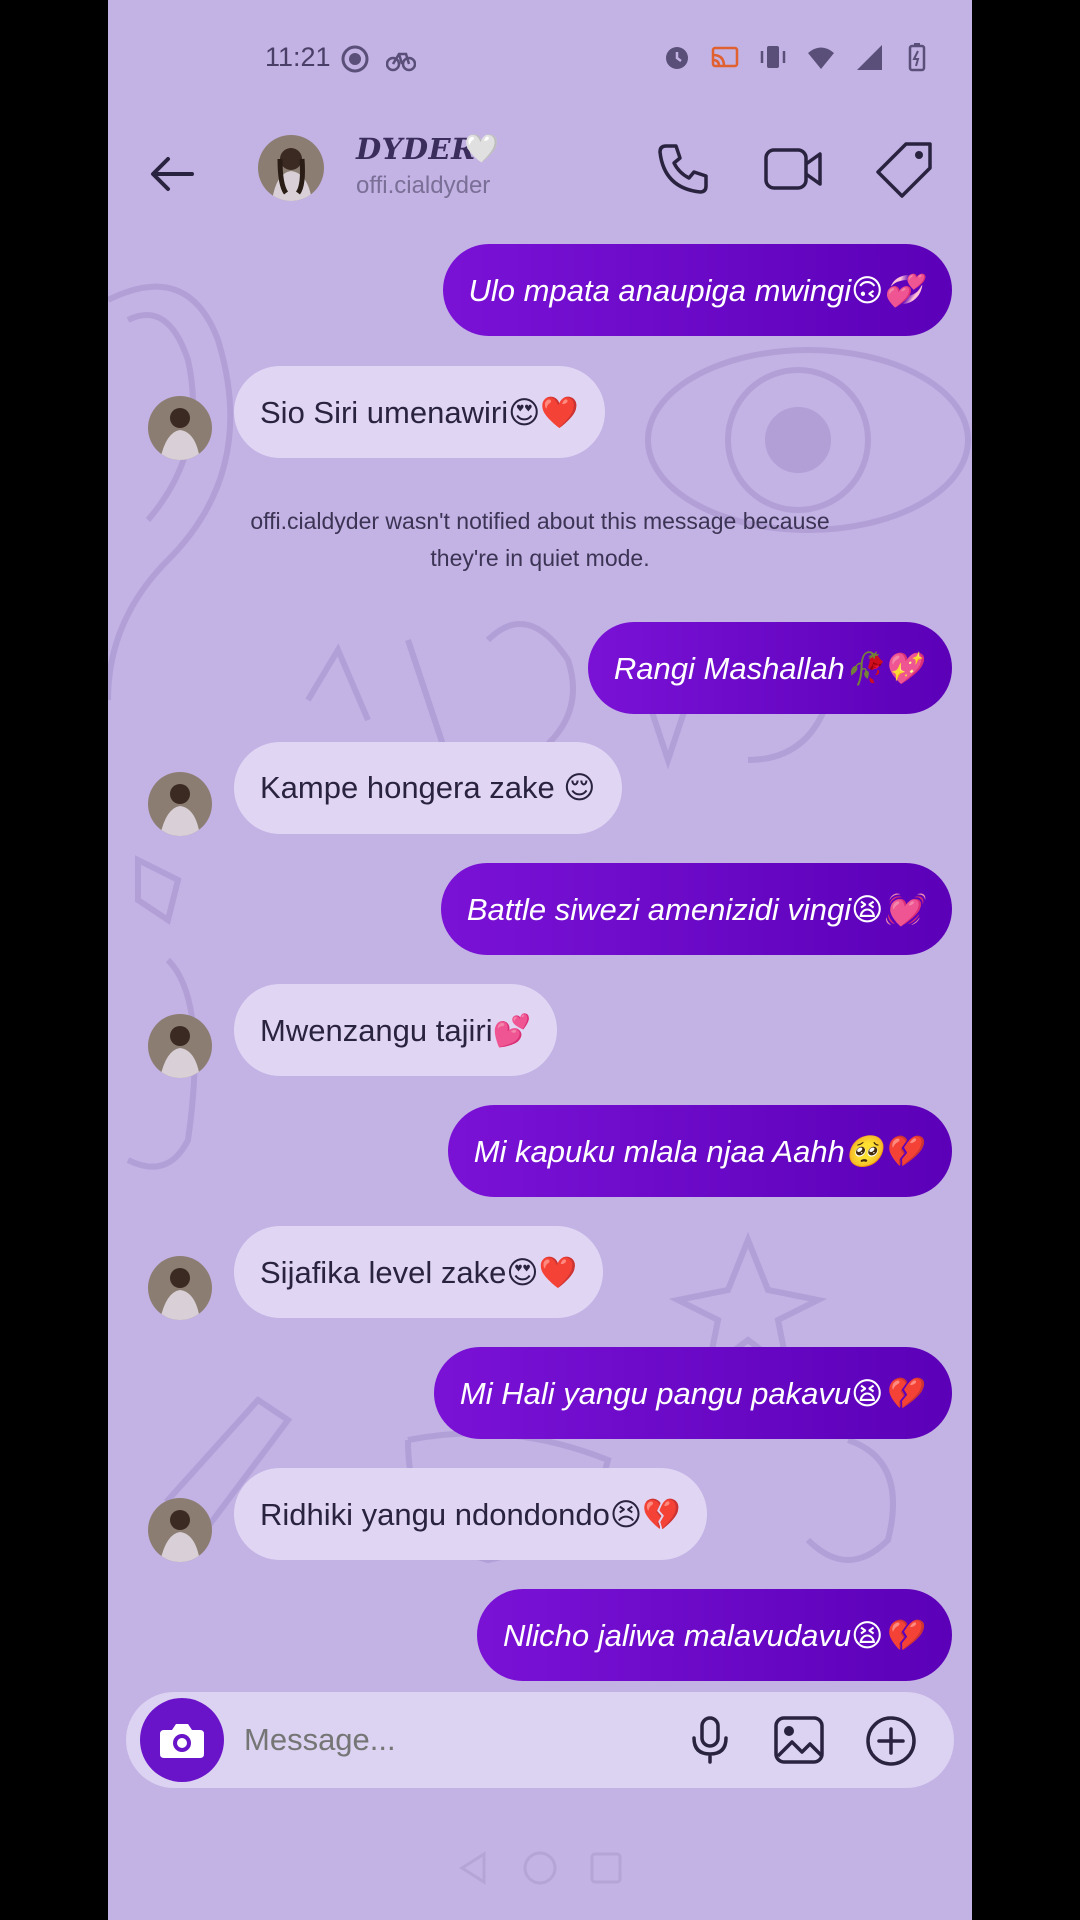 This screenshot has width=1080, height=1920. Describe the element at coordinates (714, 1635) in the screenshot. I see `message-bubble-outgoing: Nlicho jaliwa malavudavu😫💔` at that location.